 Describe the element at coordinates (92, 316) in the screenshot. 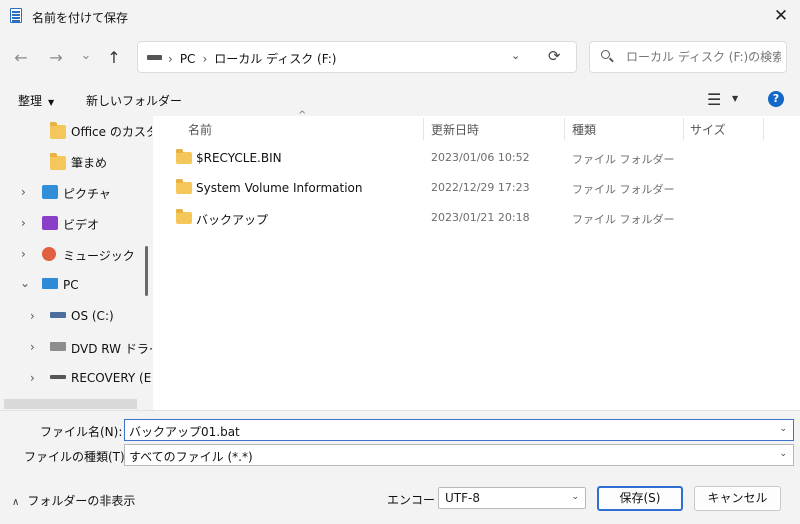

I see `sidebar-item-label: OS (C:)` at that location.